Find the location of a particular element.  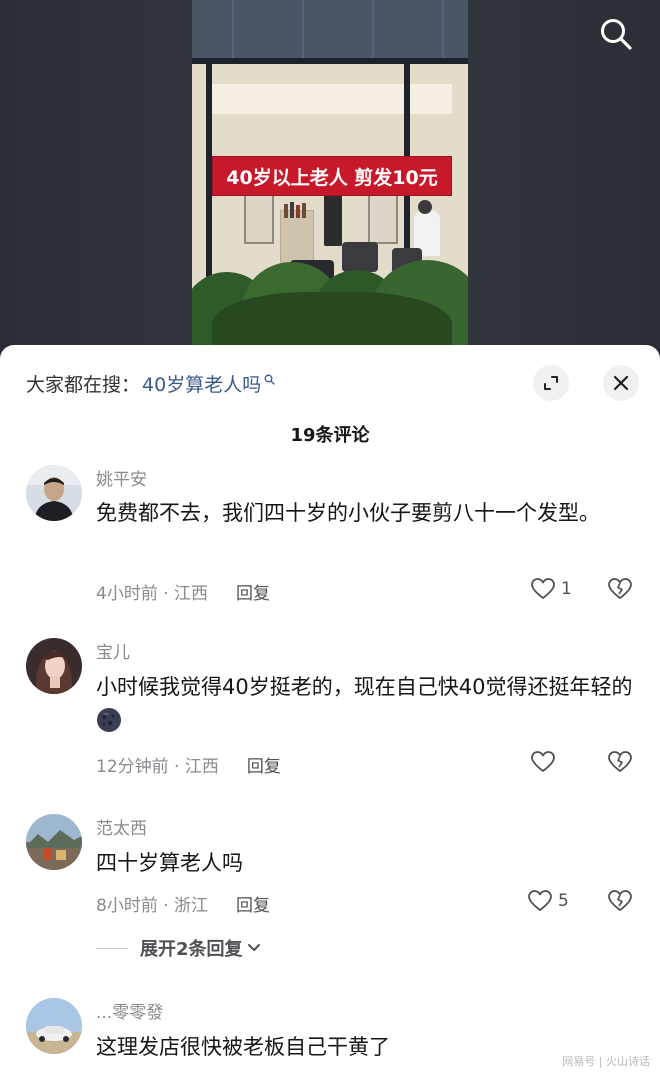

expand-replies-button: 展开2条回复 is located at coordinates (178, 948).